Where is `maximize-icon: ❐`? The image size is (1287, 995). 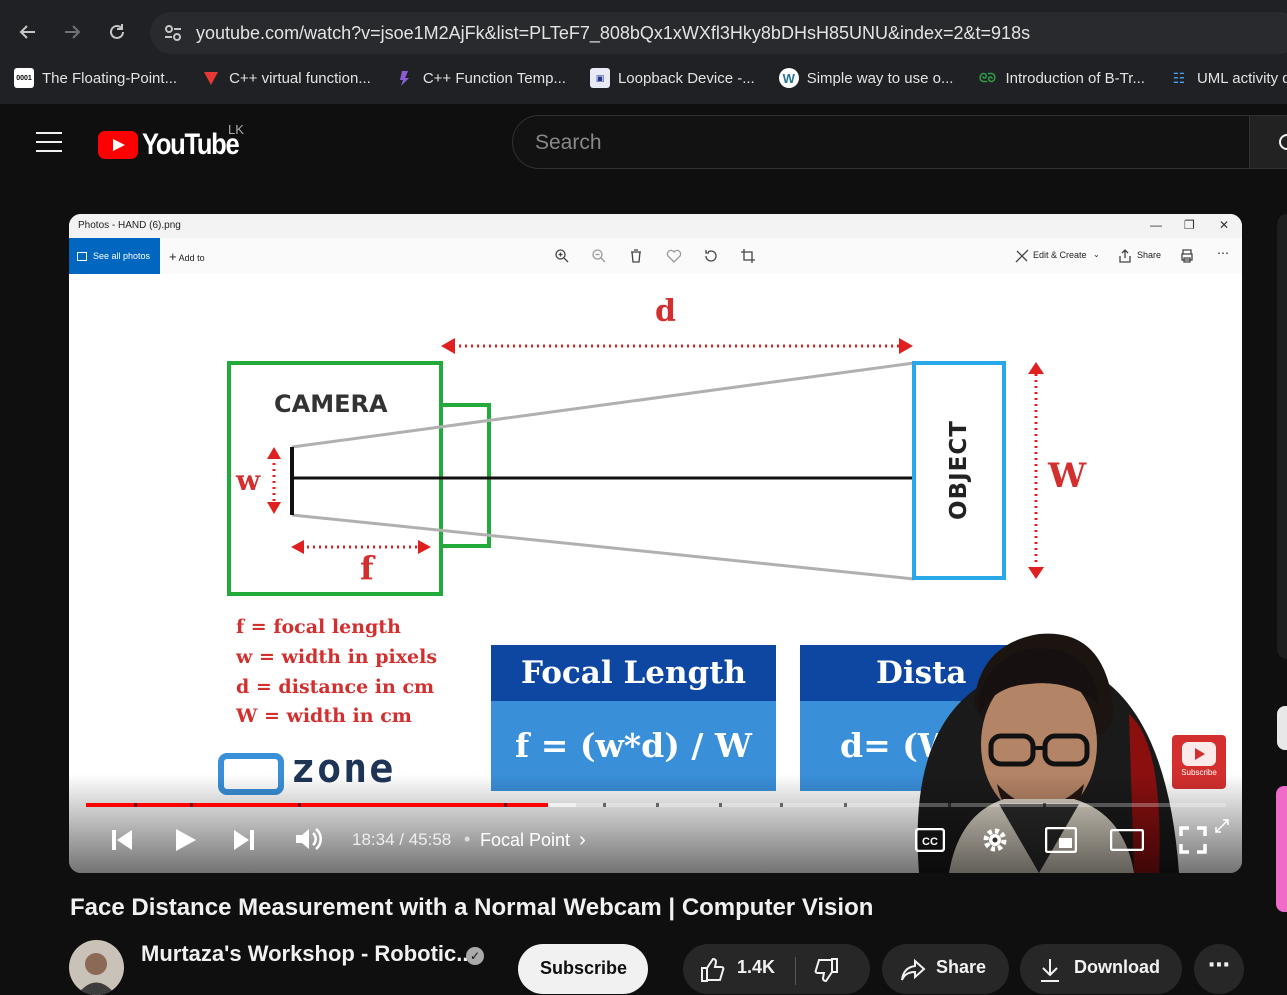
maximize-icon: ❐ is located at coordinates (1189, 225).